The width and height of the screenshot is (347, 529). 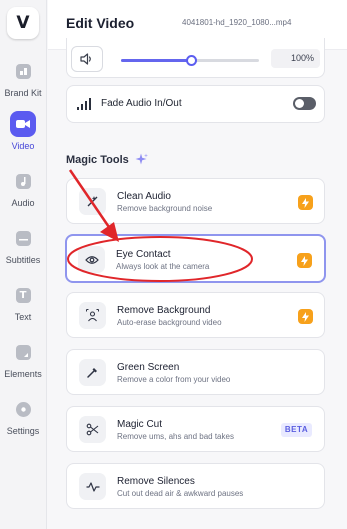 I want to click on tool-name: Magic Cut, so click(x=140, y=424).